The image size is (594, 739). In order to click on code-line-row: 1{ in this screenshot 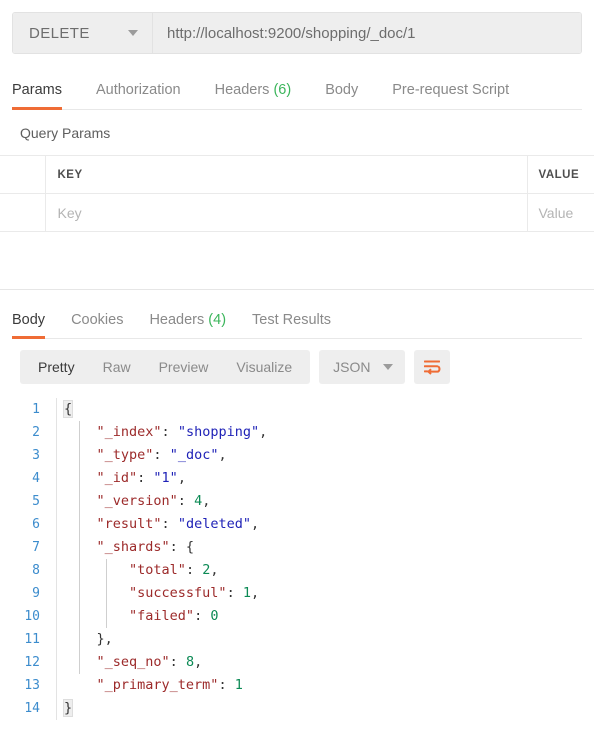, I will do `click(297, 409)`.